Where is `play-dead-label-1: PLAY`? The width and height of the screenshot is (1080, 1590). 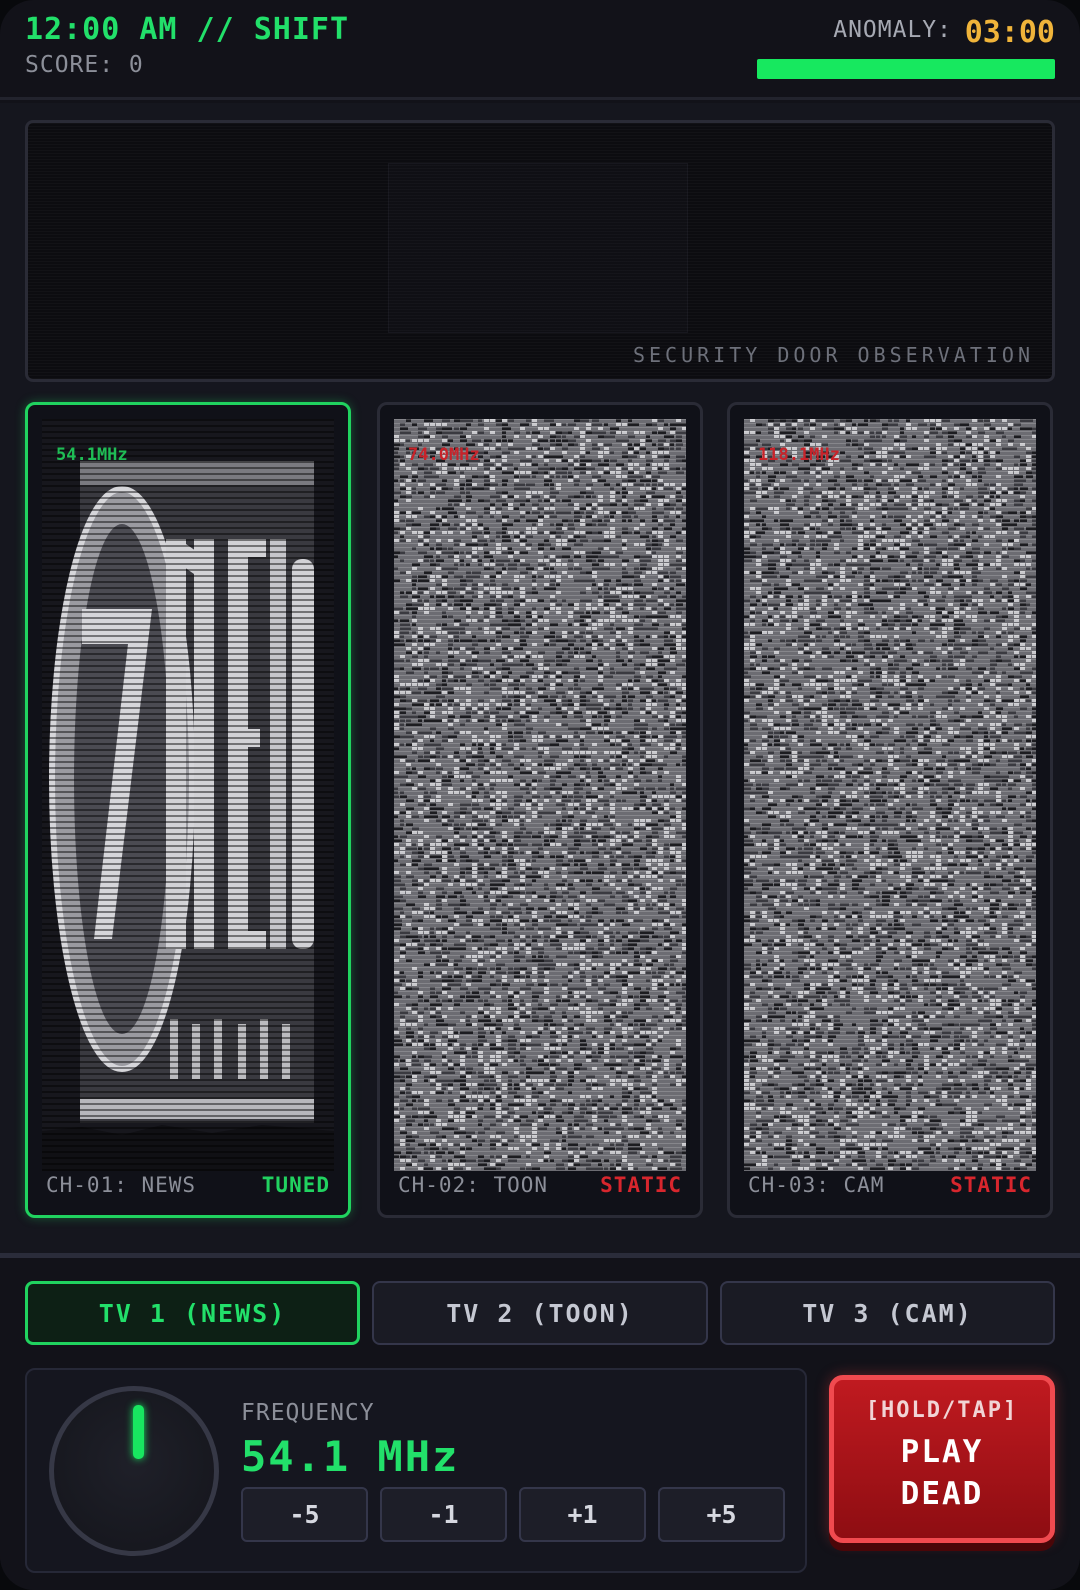
play-dead-label-1: PLAY is located at coordinates (942, 1452).